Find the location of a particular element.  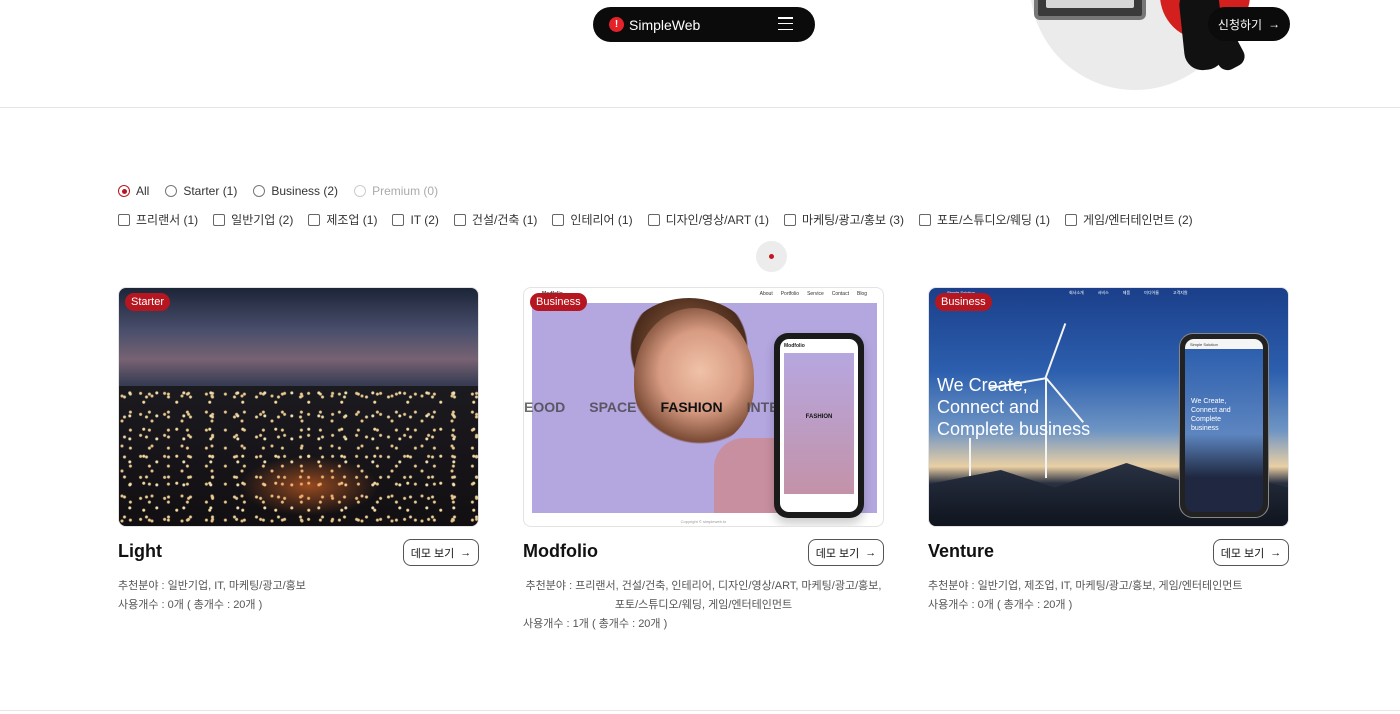

phone-text: FASHION is located at coordinates (819, 417).